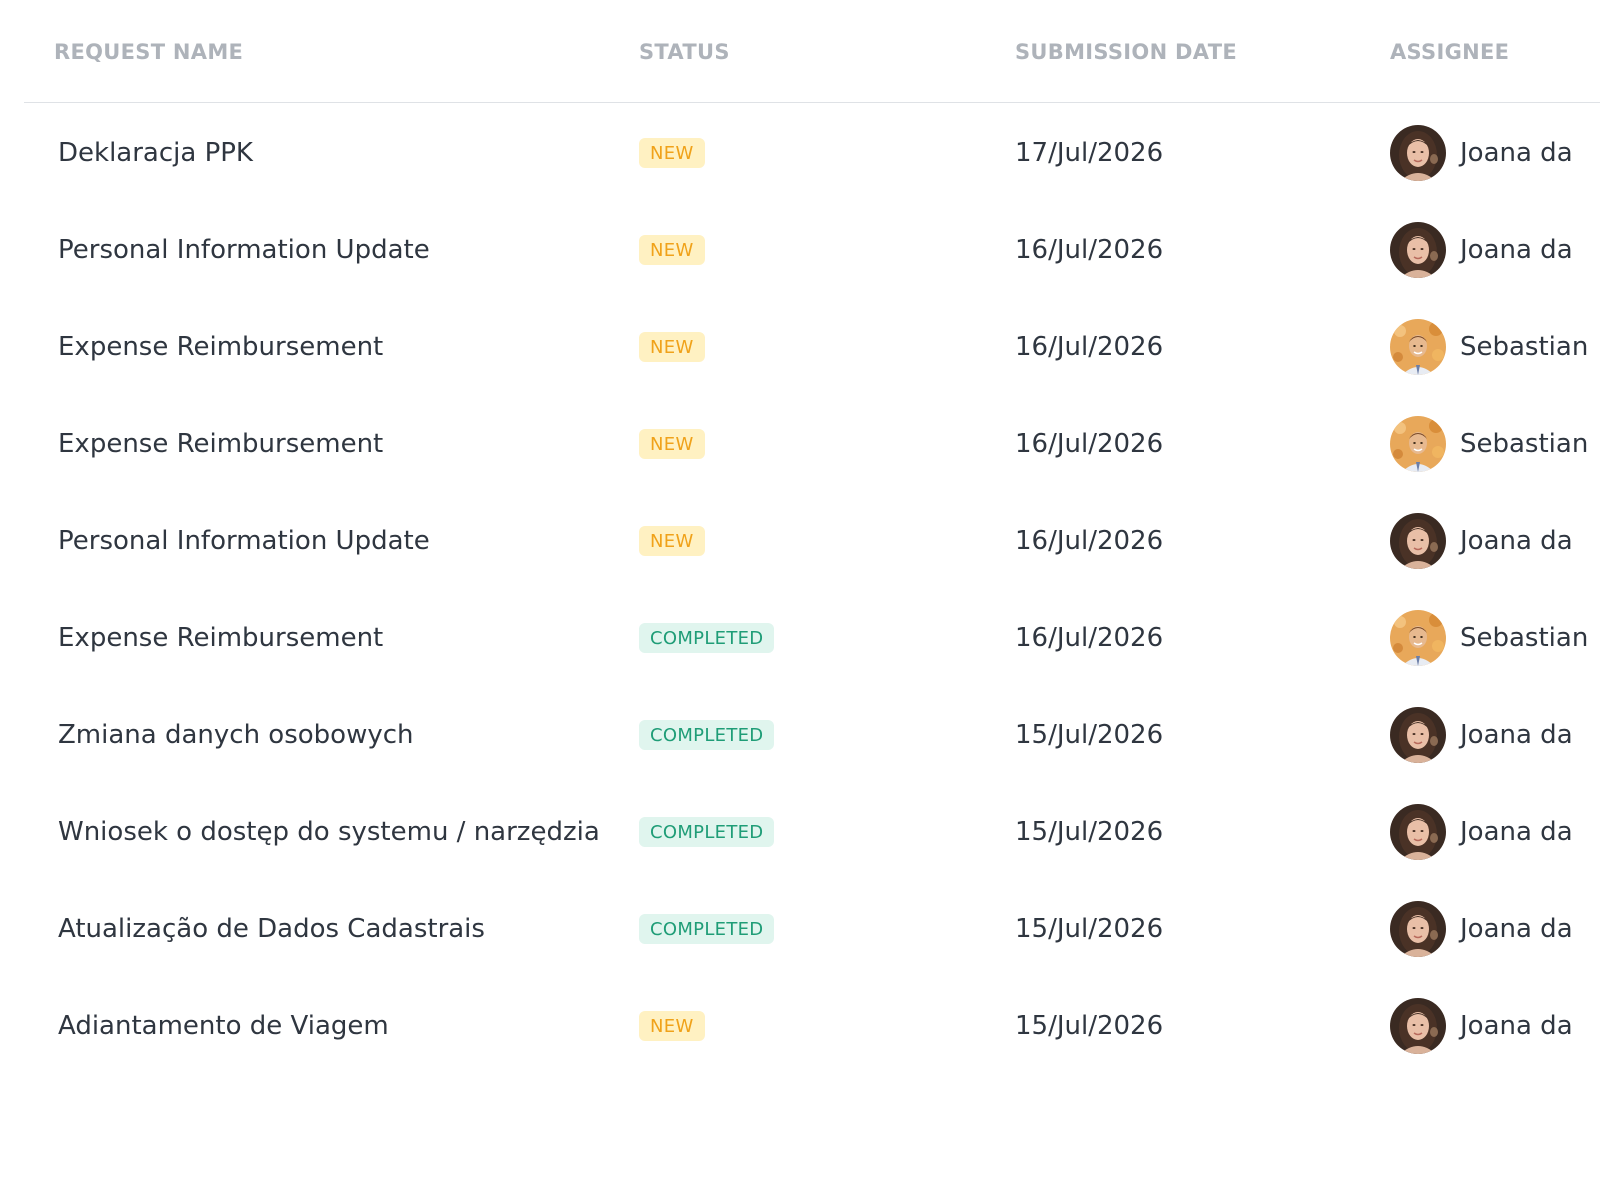 The height and width of the screenshot is (1200, 1600). I want to click on column-header-submission-date: SUBMISSION DATE, so click(1126, 52).